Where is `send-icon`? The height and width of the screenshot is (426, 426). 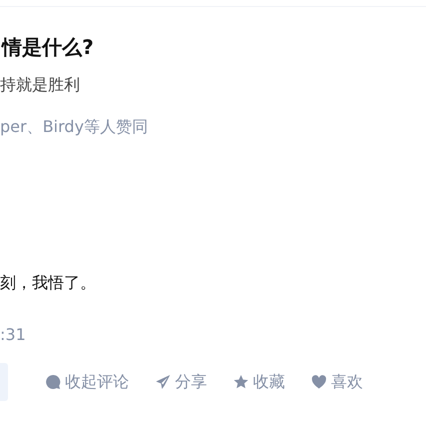 send-icon is located at coordinates (163, 382).